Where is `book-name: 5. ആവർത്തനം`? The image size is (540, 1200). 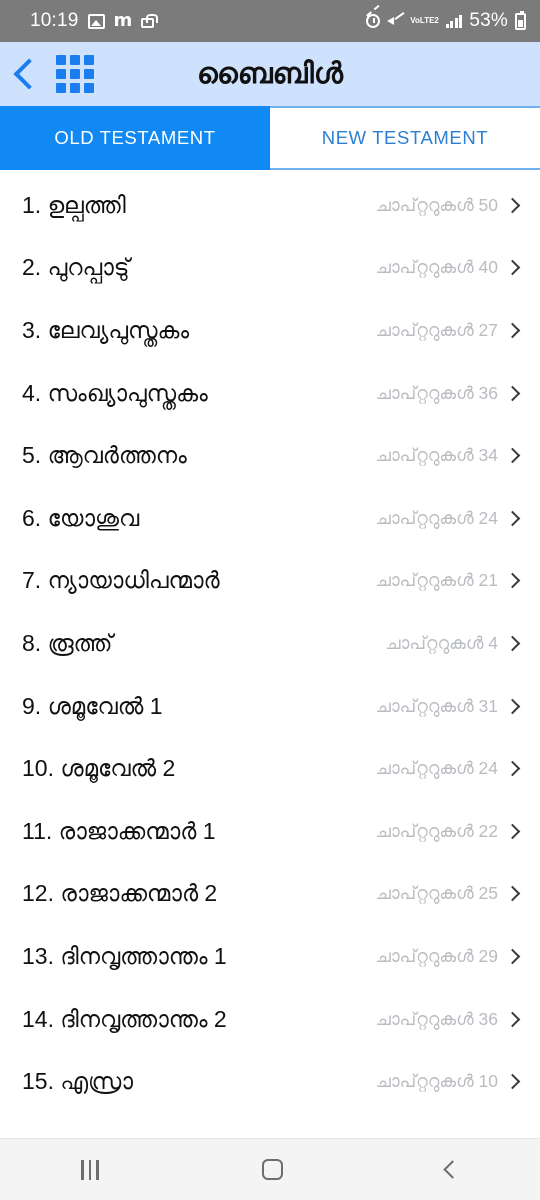 book-name: 5. ആവർത്തനം is located at coordinates (104, 455).